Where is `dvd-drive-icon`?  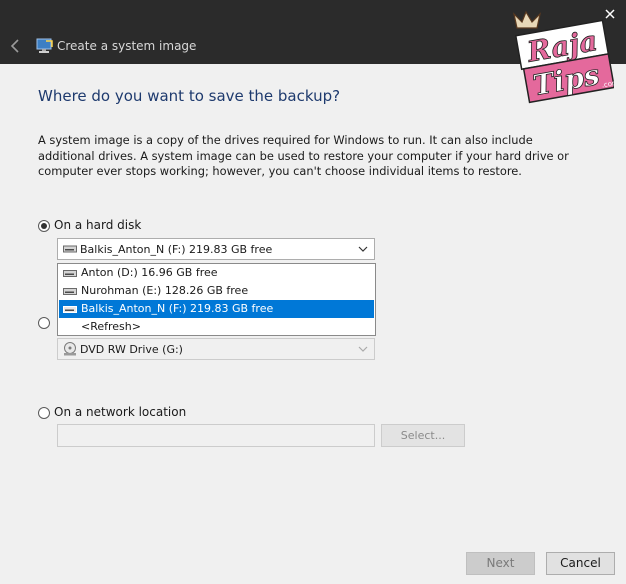
dvd-drive-icon is located at coordinates (70, 349).